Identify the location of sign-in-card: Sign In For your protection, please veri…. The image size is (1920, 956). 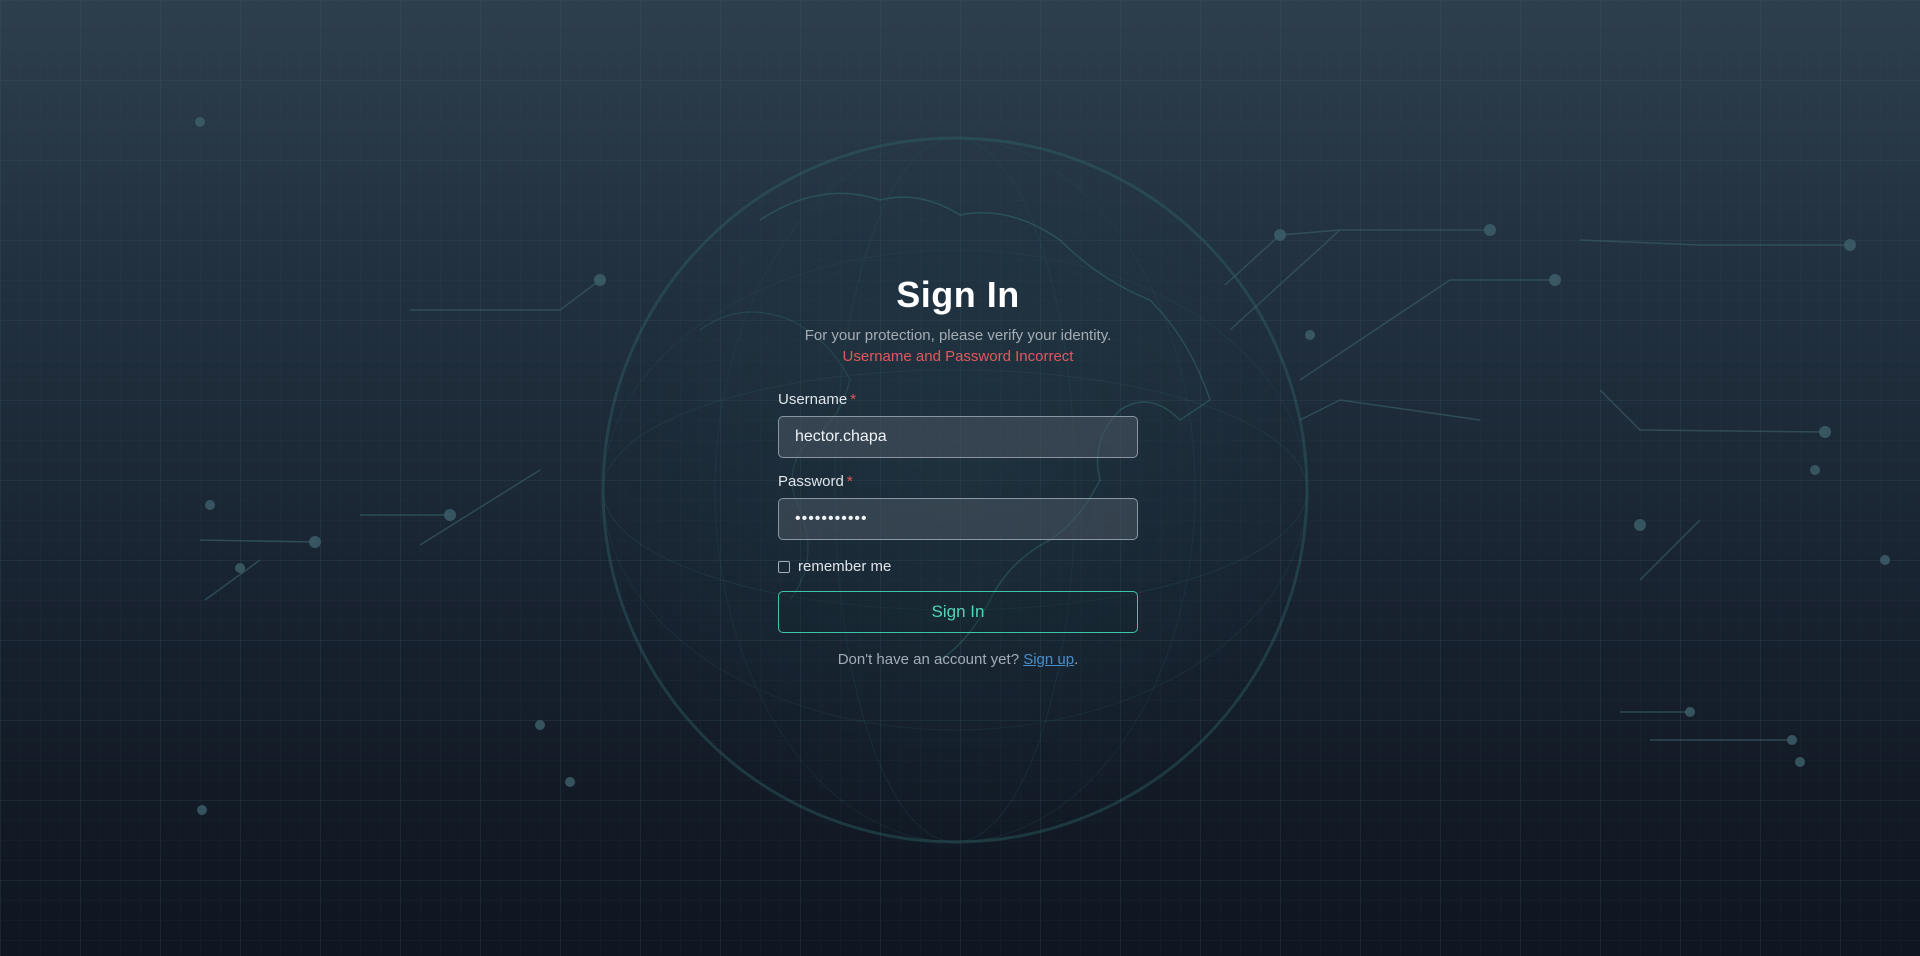
(958, 468).